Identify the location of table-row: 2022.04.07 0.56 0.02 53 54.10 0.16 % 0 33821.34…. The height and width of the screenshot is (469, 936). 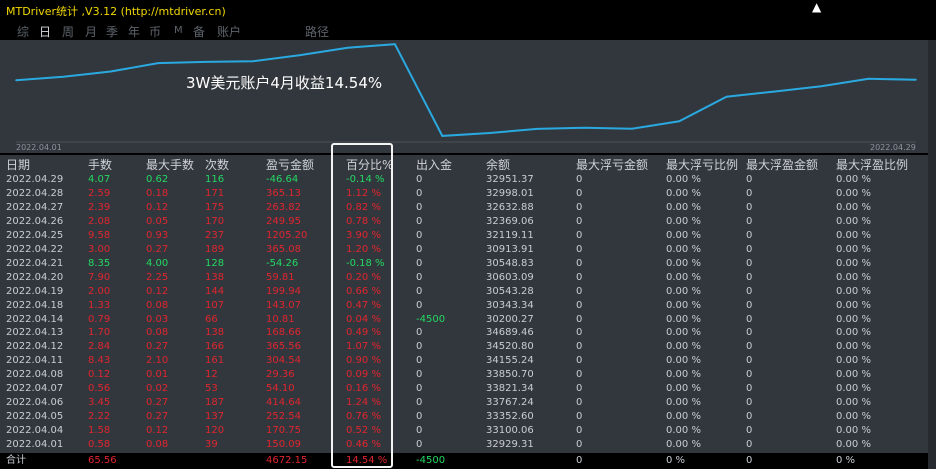
(468, 389).